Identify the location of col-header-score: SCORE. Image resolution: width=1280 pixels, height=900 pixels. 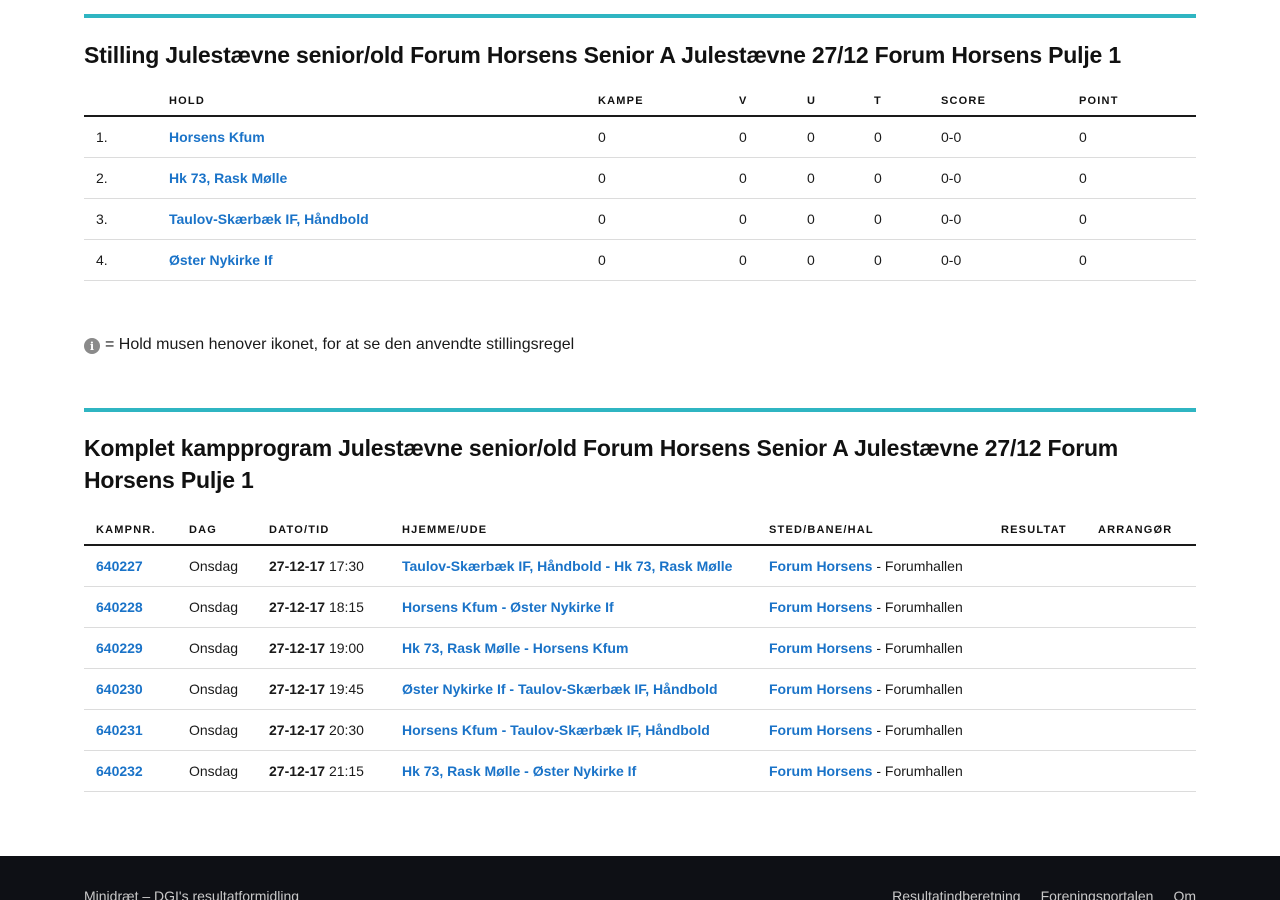
(998, 101).